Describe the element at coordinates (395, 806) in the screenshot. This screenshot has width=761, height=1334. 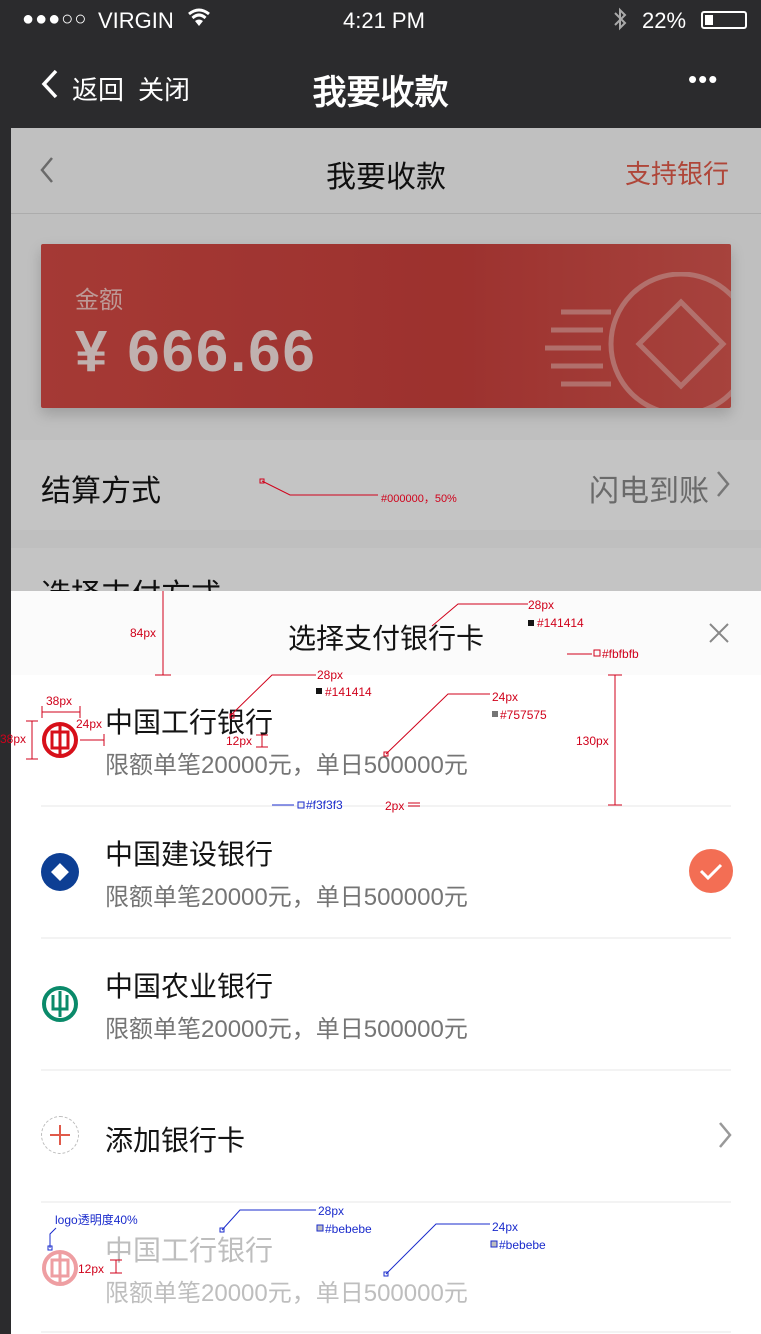
I see `spec-label: 2px` at that location.